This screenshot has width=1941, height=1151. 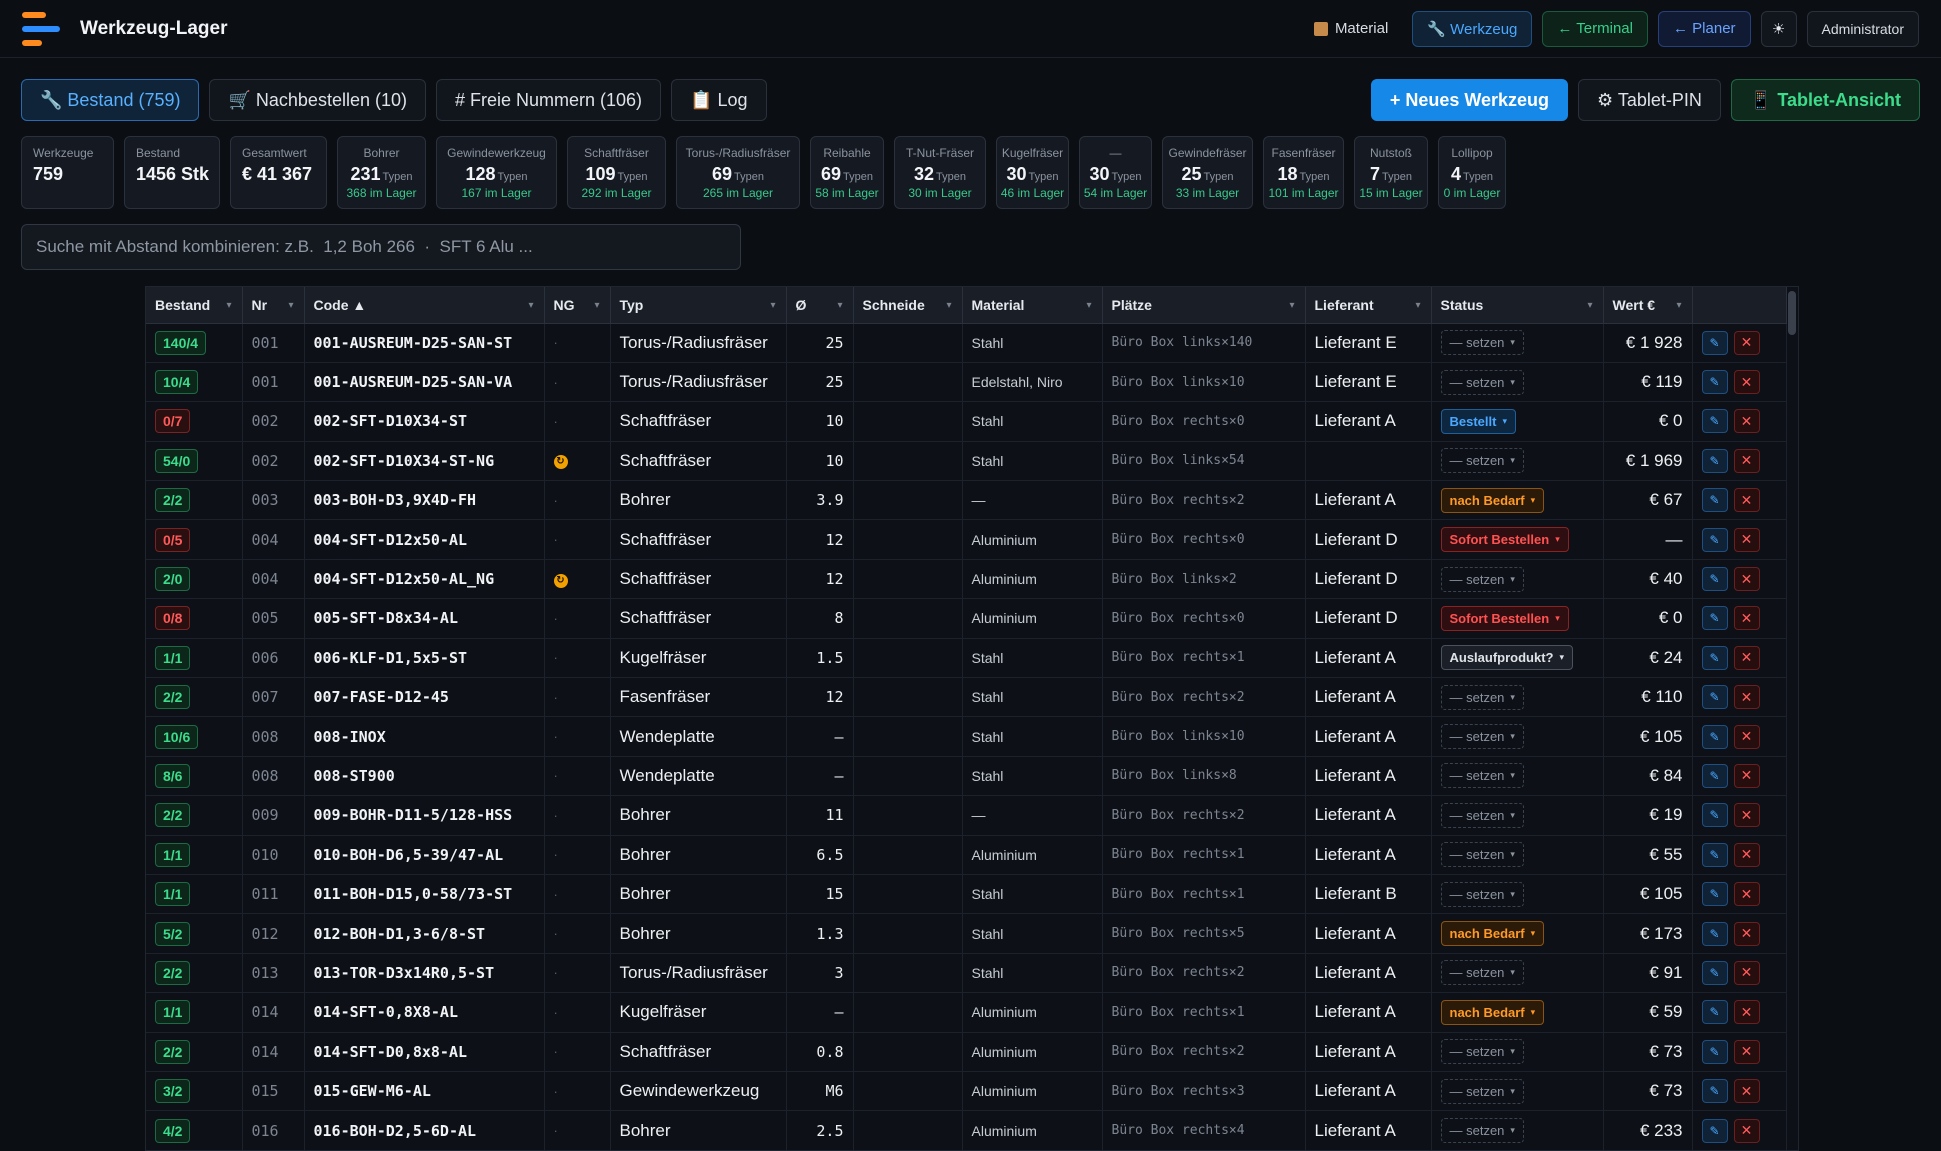 I want to click on stat-card: Lollipop 4 Typen 0 im Lager, so click(x=1472, y=172).